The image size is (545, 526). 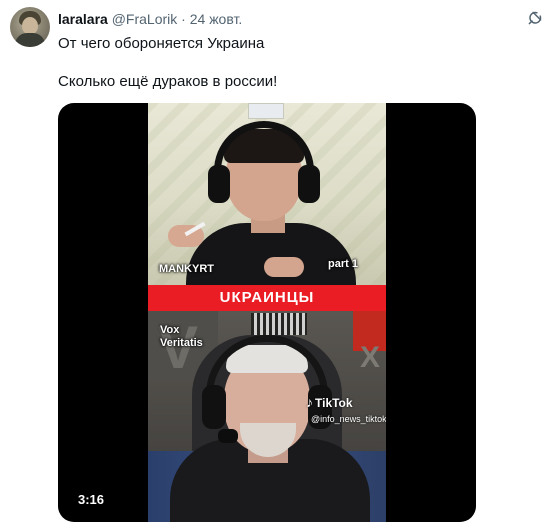 What do you see at coordinates (91, 499) in the screenshot?
I see `video-duration: 3:16` at bounding box center [91, 499].